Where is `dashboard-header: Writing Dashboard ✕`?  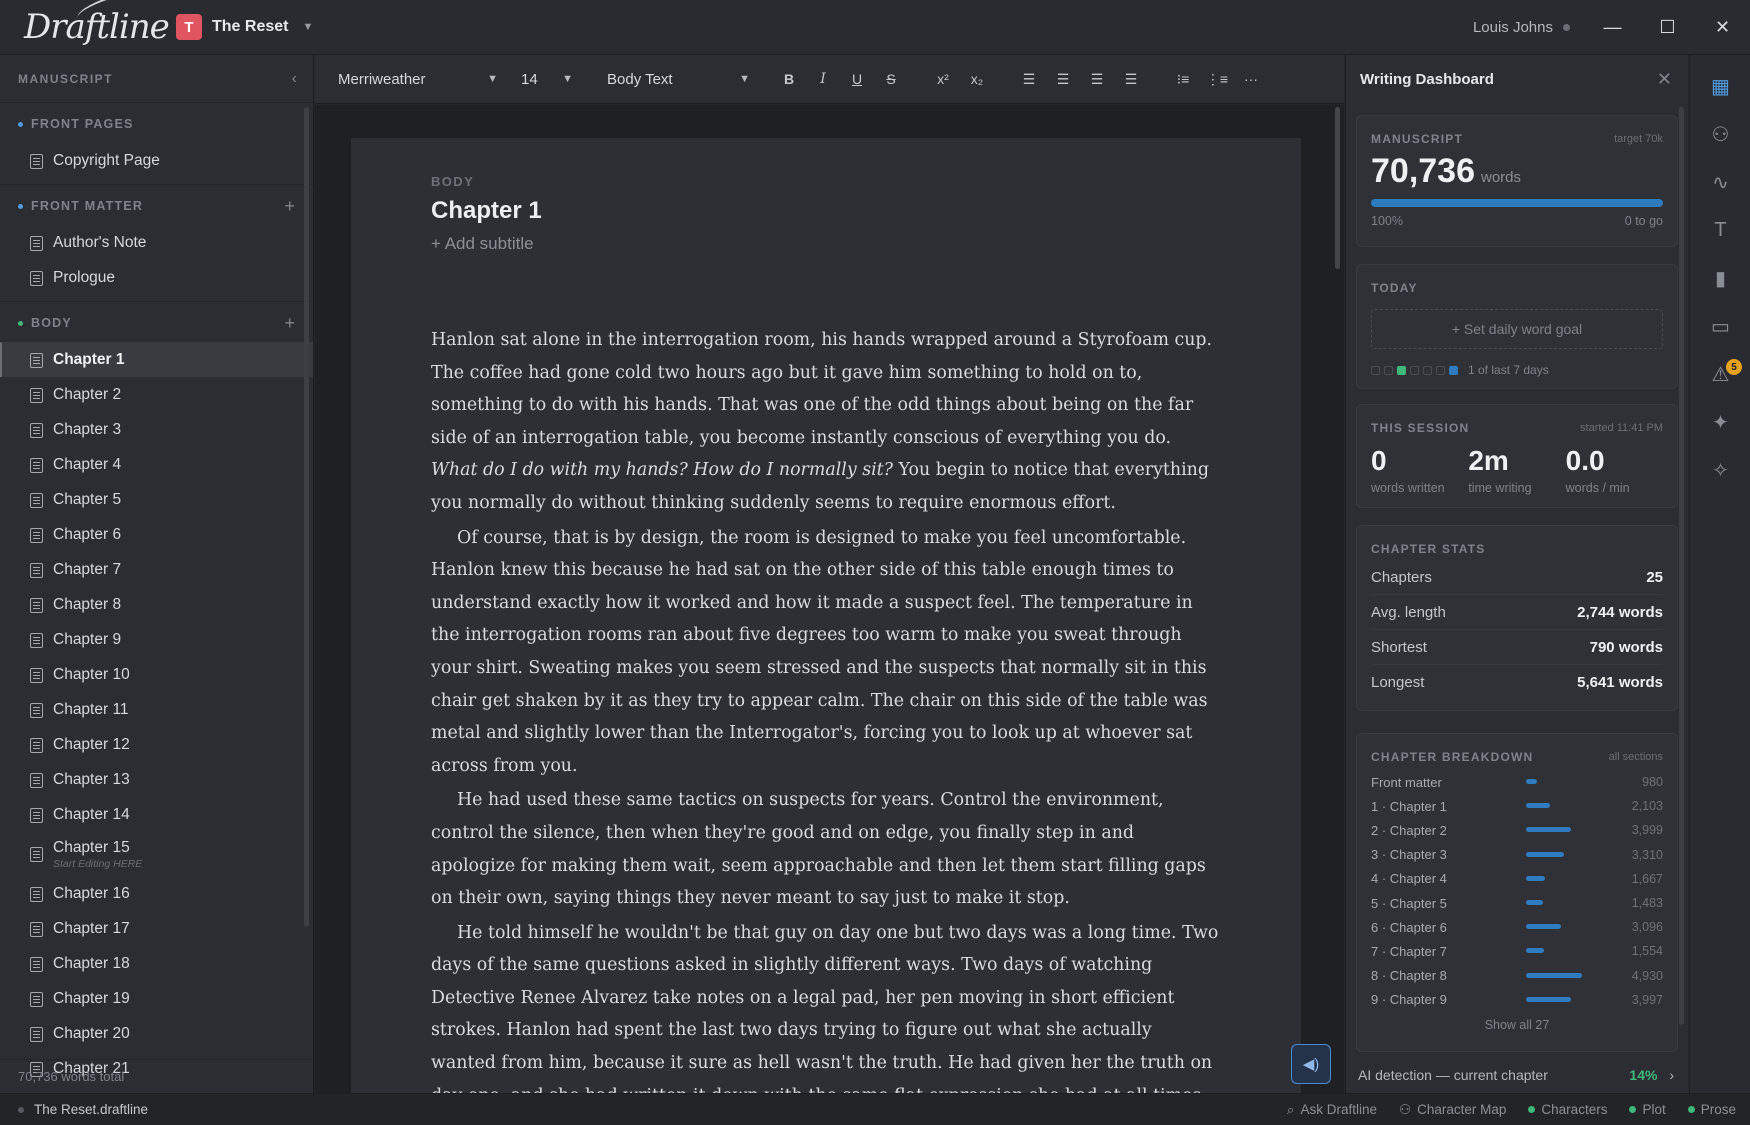
dashboard-header: Writing Dashboard ✕ is located at coordinates (1517, 79).